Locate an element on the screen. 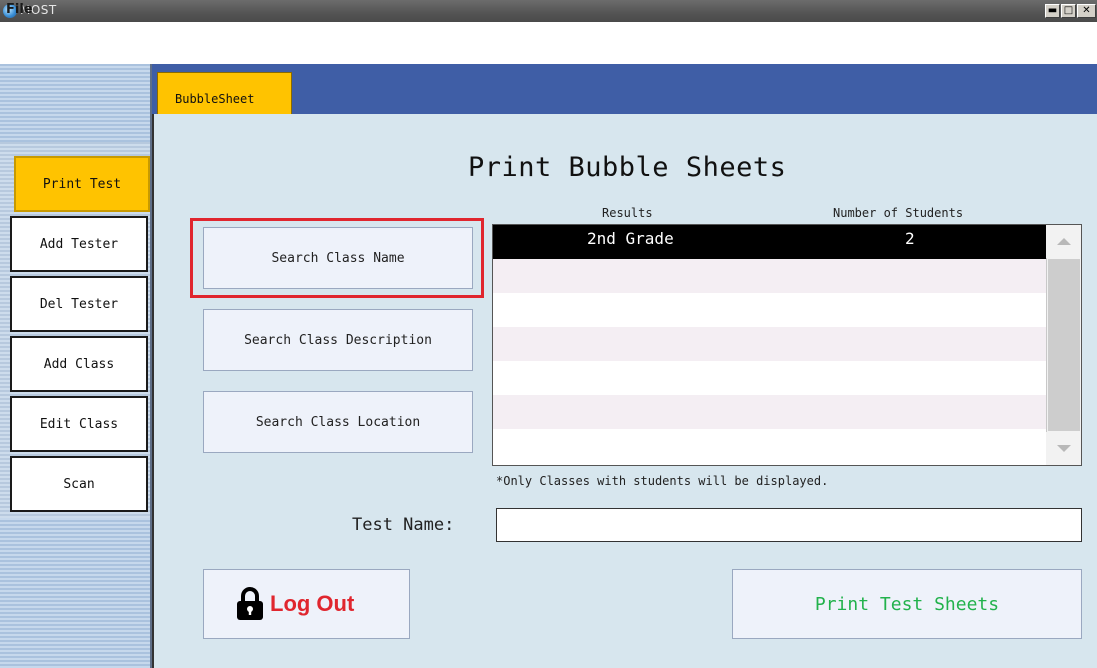  search-class-description-button: Search Class Description is located at coordinates (338, 340).